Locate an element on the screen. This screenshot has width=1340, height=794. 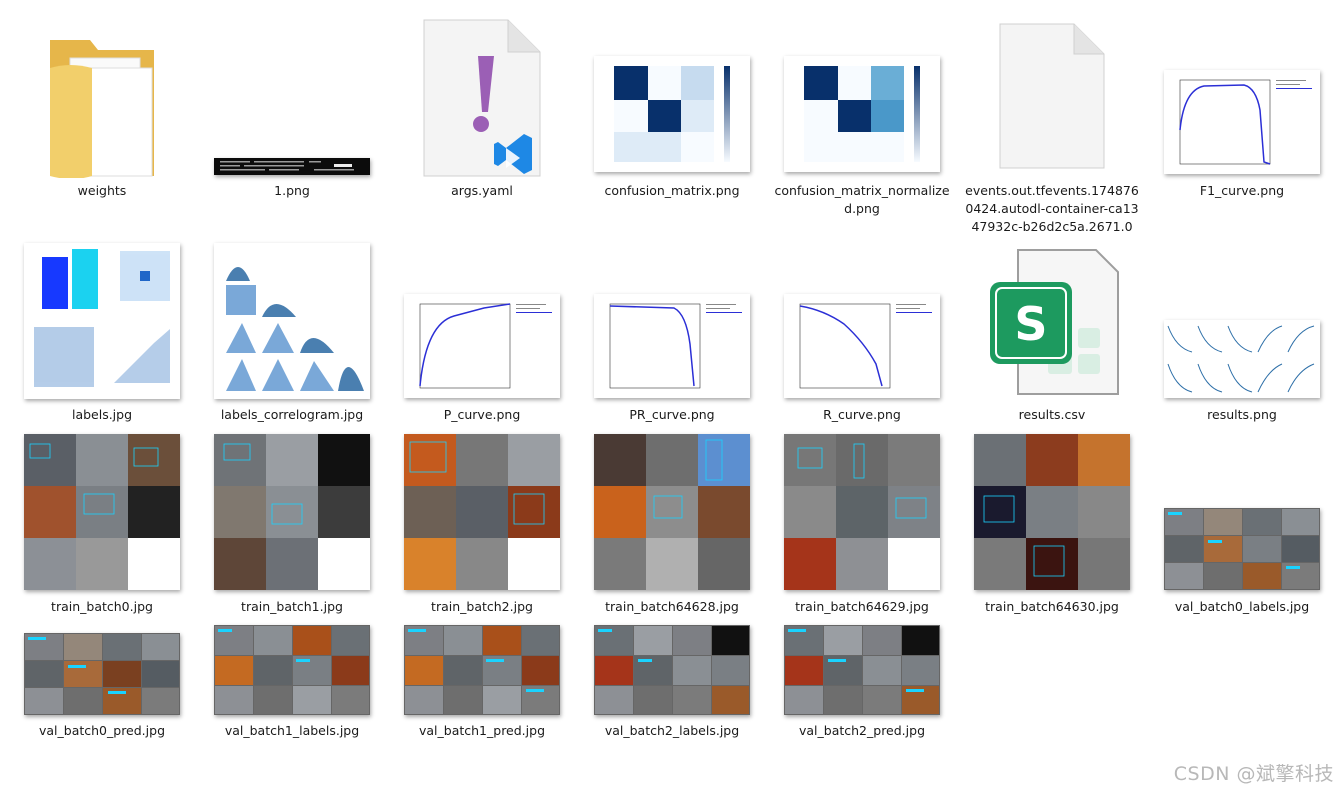
file-name: results.csv is located at coordinates (1052, 414).